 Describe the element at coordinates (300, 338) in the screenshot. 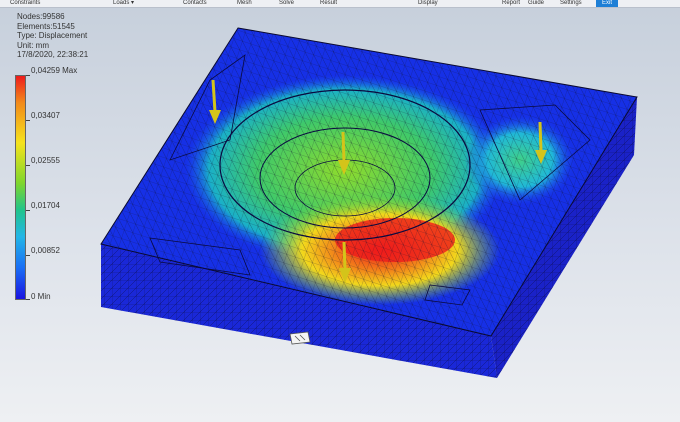

I see `fixed-constraint-icon` at that location.